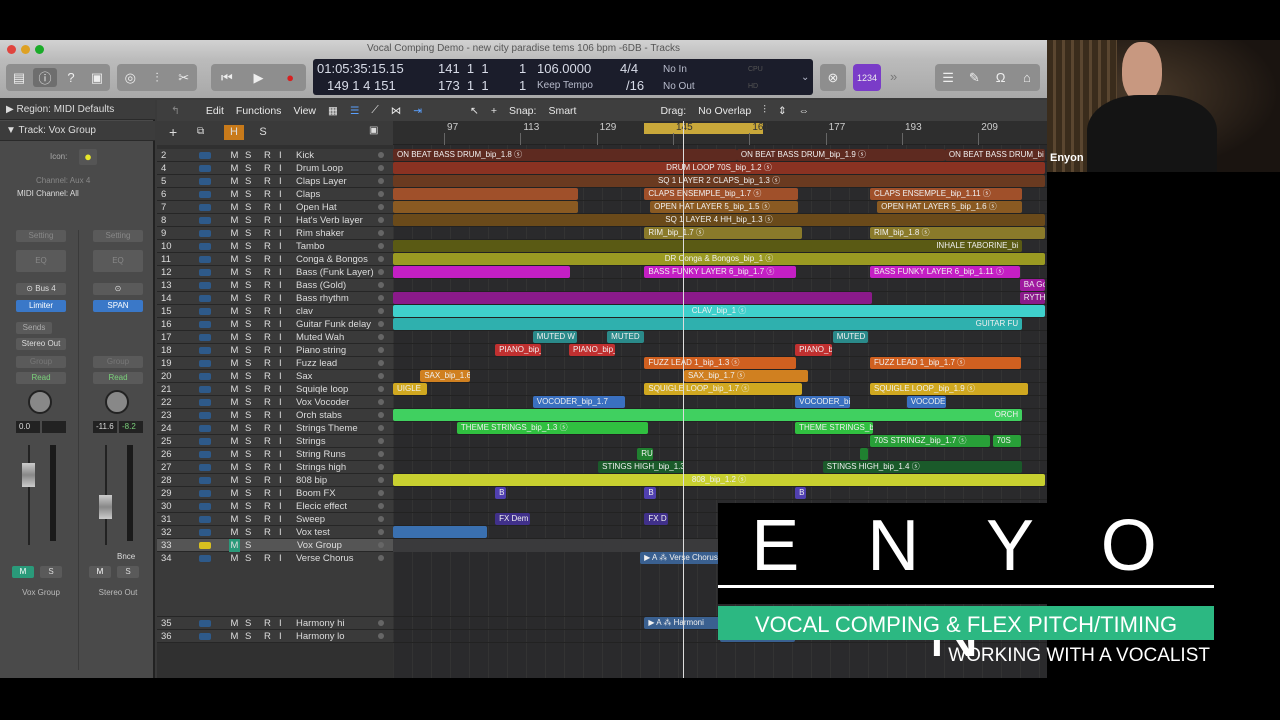 The width and height of the screenshot is (1280, 720). What do you see at coordinates (290, 77) in the screenshot?
I see `record-icon: ●` at bounding box center [290, 77].